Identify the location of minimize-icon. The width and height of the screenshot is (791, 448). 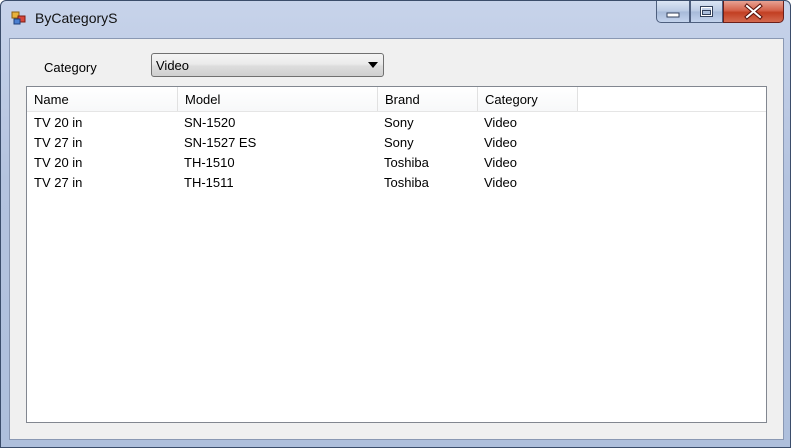
(673, 15).